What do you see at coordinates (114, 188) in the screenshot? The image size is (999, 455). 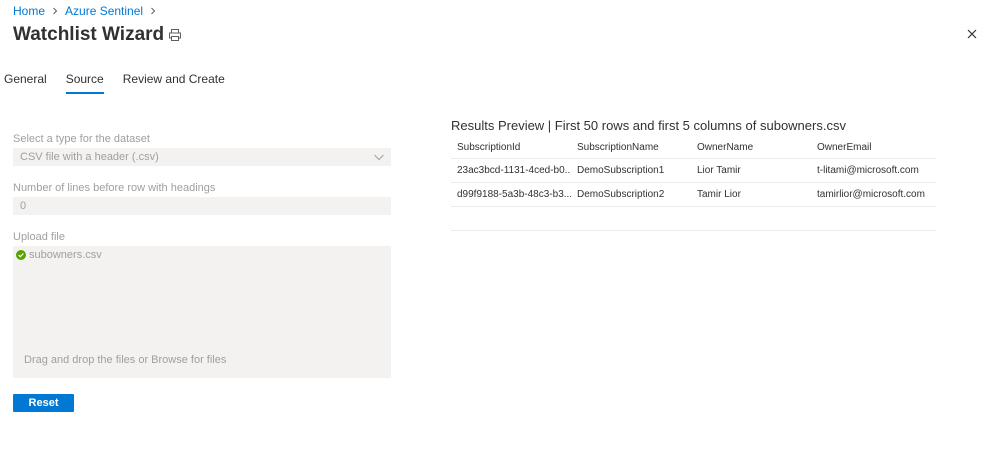 I see `lines-before-headings-label: Number of lines before row with headings` at bounding box center [114, 188].